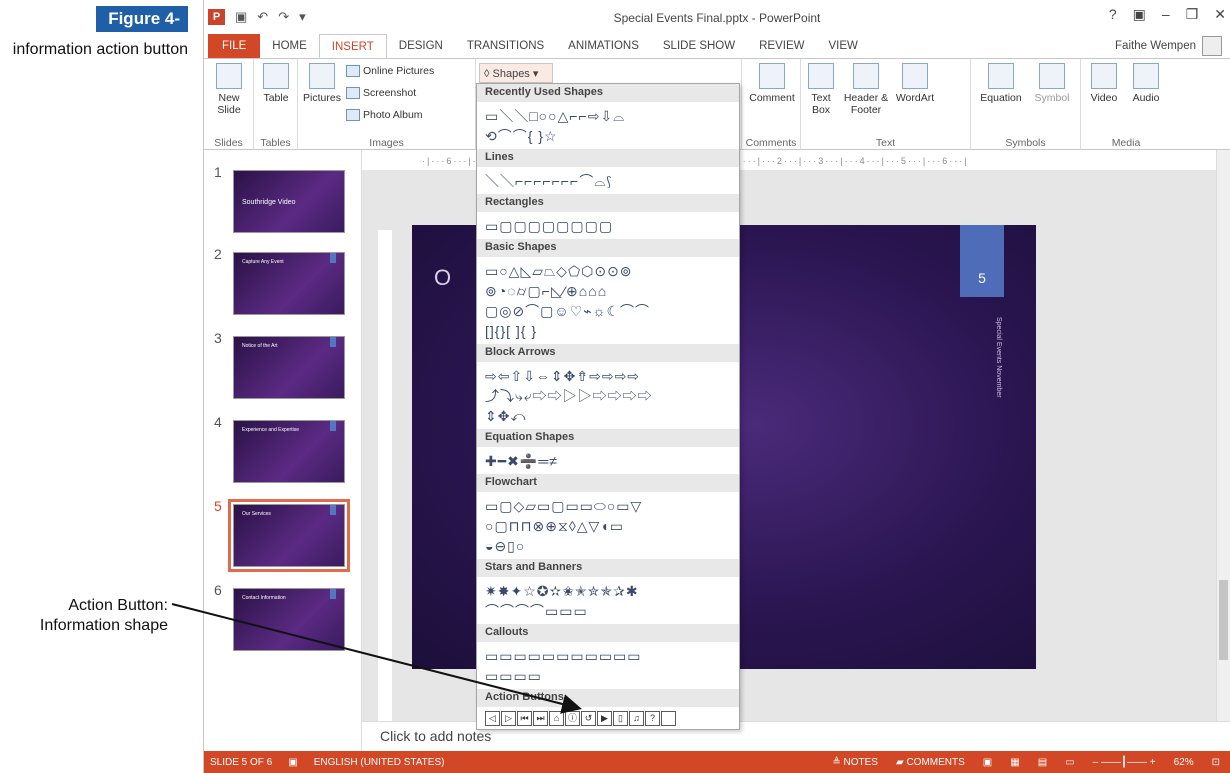  I want to click on tab-transitions: TRANSITIONS, so click(505, 46).